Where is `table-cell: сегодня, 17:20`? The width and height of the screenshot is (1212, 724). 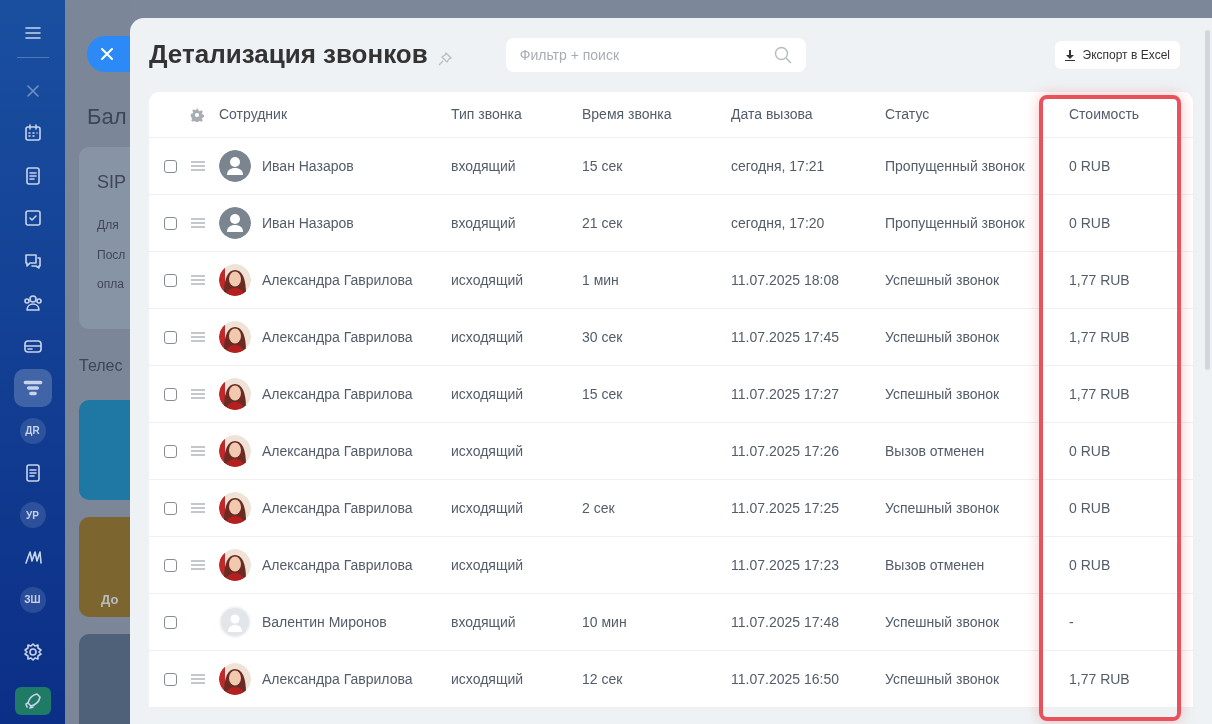 table-cell: сегодня, 17:20 is located at coordinates (778, 222).